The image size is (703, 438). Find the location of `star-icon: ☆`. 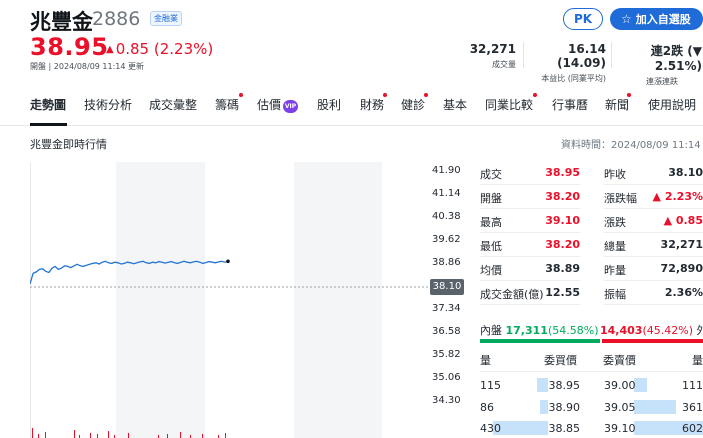

star-icon: ☆ is located at coordinates (626, 19).